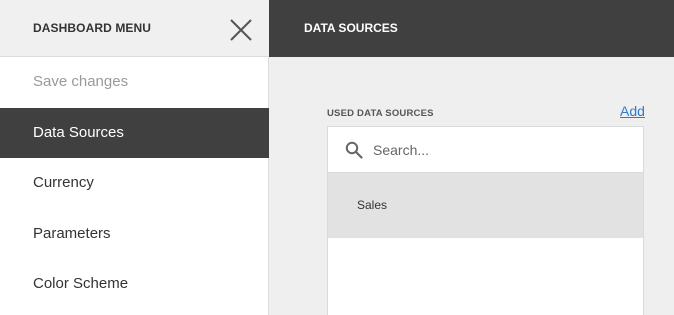 Image resolution: width=674 pixels, height=315 pixels. What do you see at coordinates (498, 150) in the screenshot?
I see `search-input` at bounding box center [498, 150].